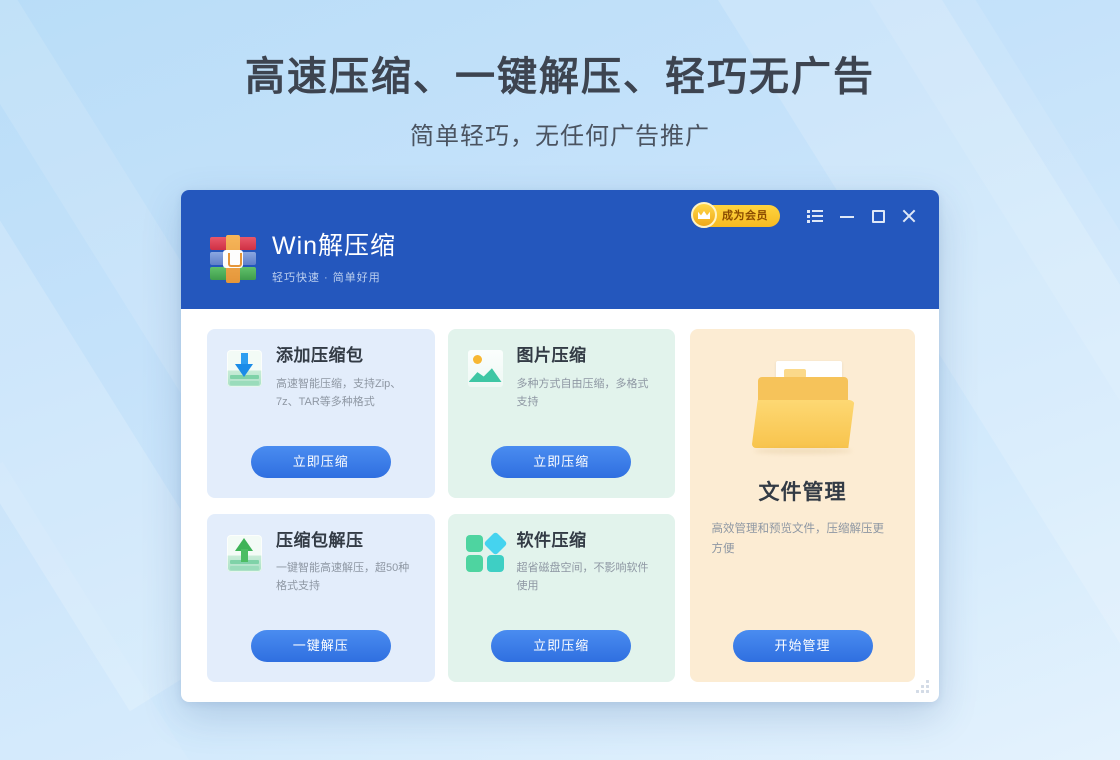 The image size is (1120, 760). Describe the element at coordinates (485, 368) in the screenshot. I see `image-compress-icon` at that location.